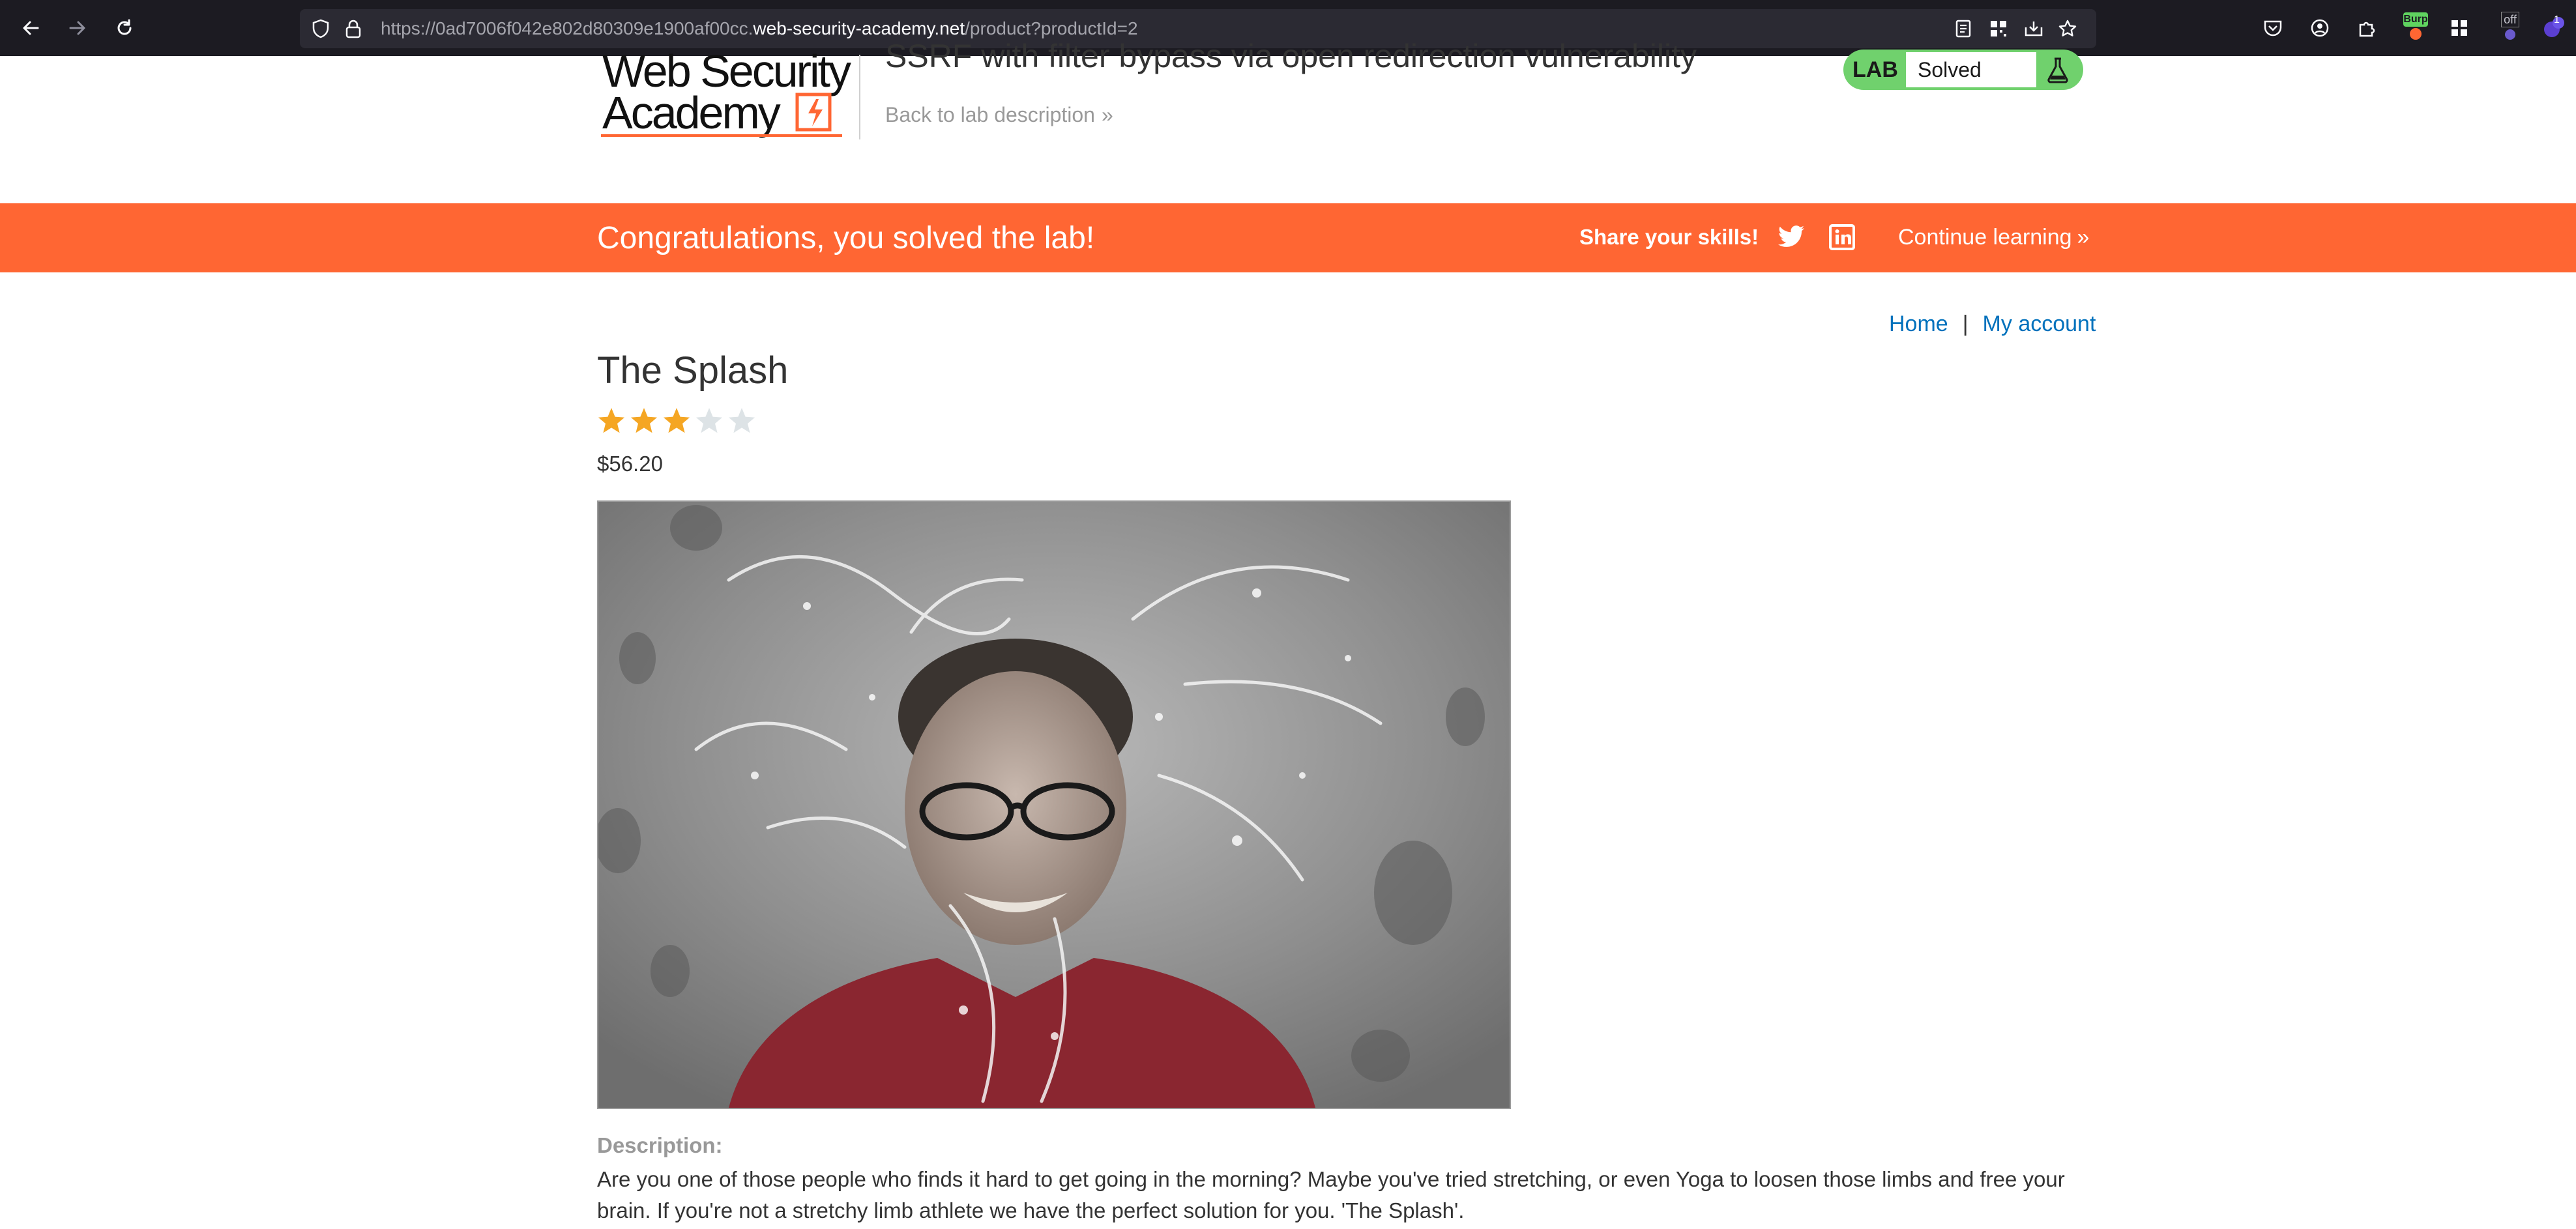 Image resolution: width=2576 pixels, height=1229 pixels. Describe the element at coordinates (2273, 28) in the screenshot. I see `pocket-icon` at that location.